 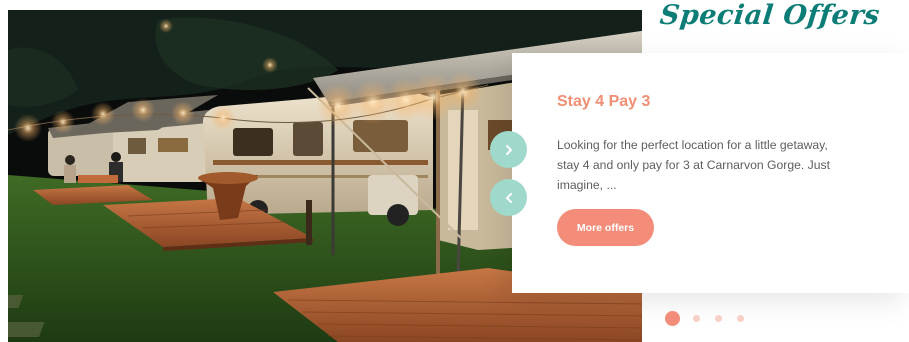 What do you see at coordinates (605, 227) in the screenshot?
I see `more-offers-button: More offers` at bounding box center [605, 227].